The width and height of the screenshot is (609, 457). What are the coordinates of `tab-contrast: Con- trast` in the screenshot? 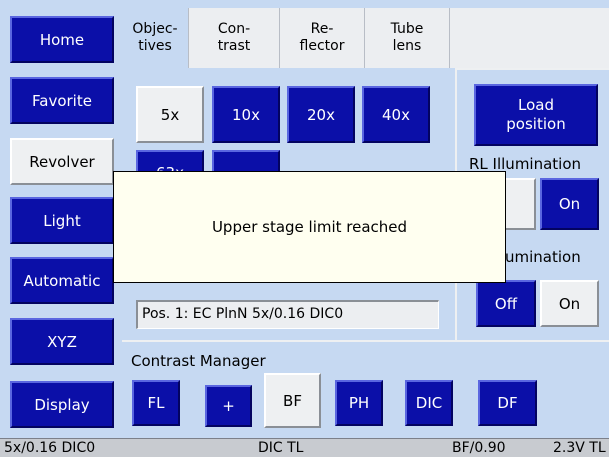 It's located at (234, 38).